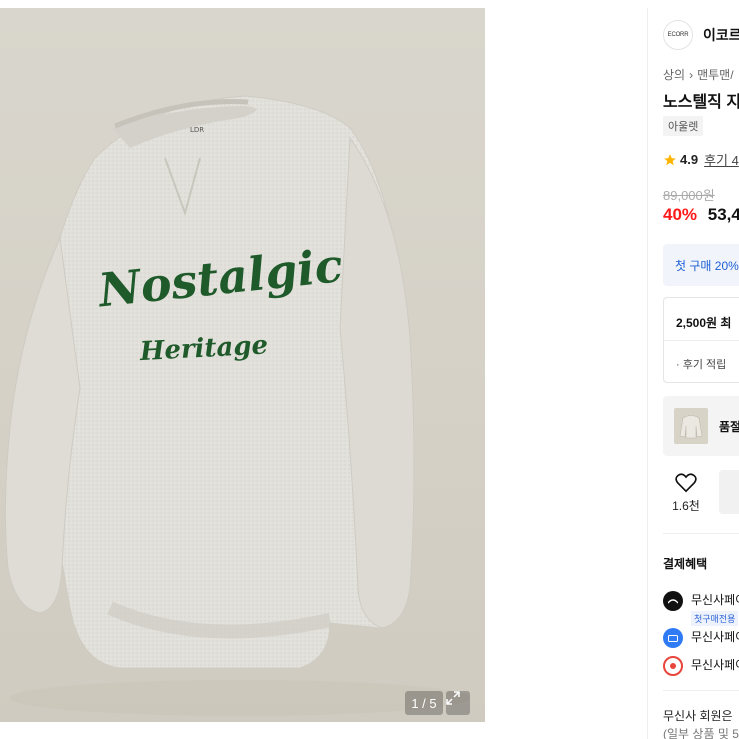 This screenshot has width=739, height=739. I want to click on brand-row: ECORR 이코르, so click(701, 35).